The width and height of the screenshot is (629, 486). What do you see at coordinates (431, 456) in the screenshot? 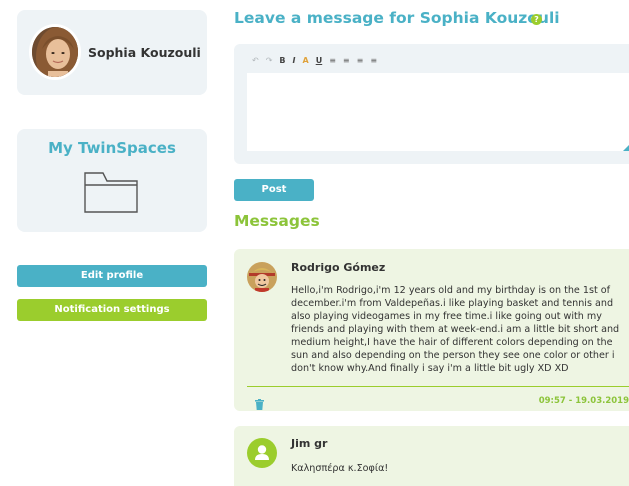
I see `message-item: Jim gr Καλησπέρα κ.Σοφία!` at bounding box center [431, 456].